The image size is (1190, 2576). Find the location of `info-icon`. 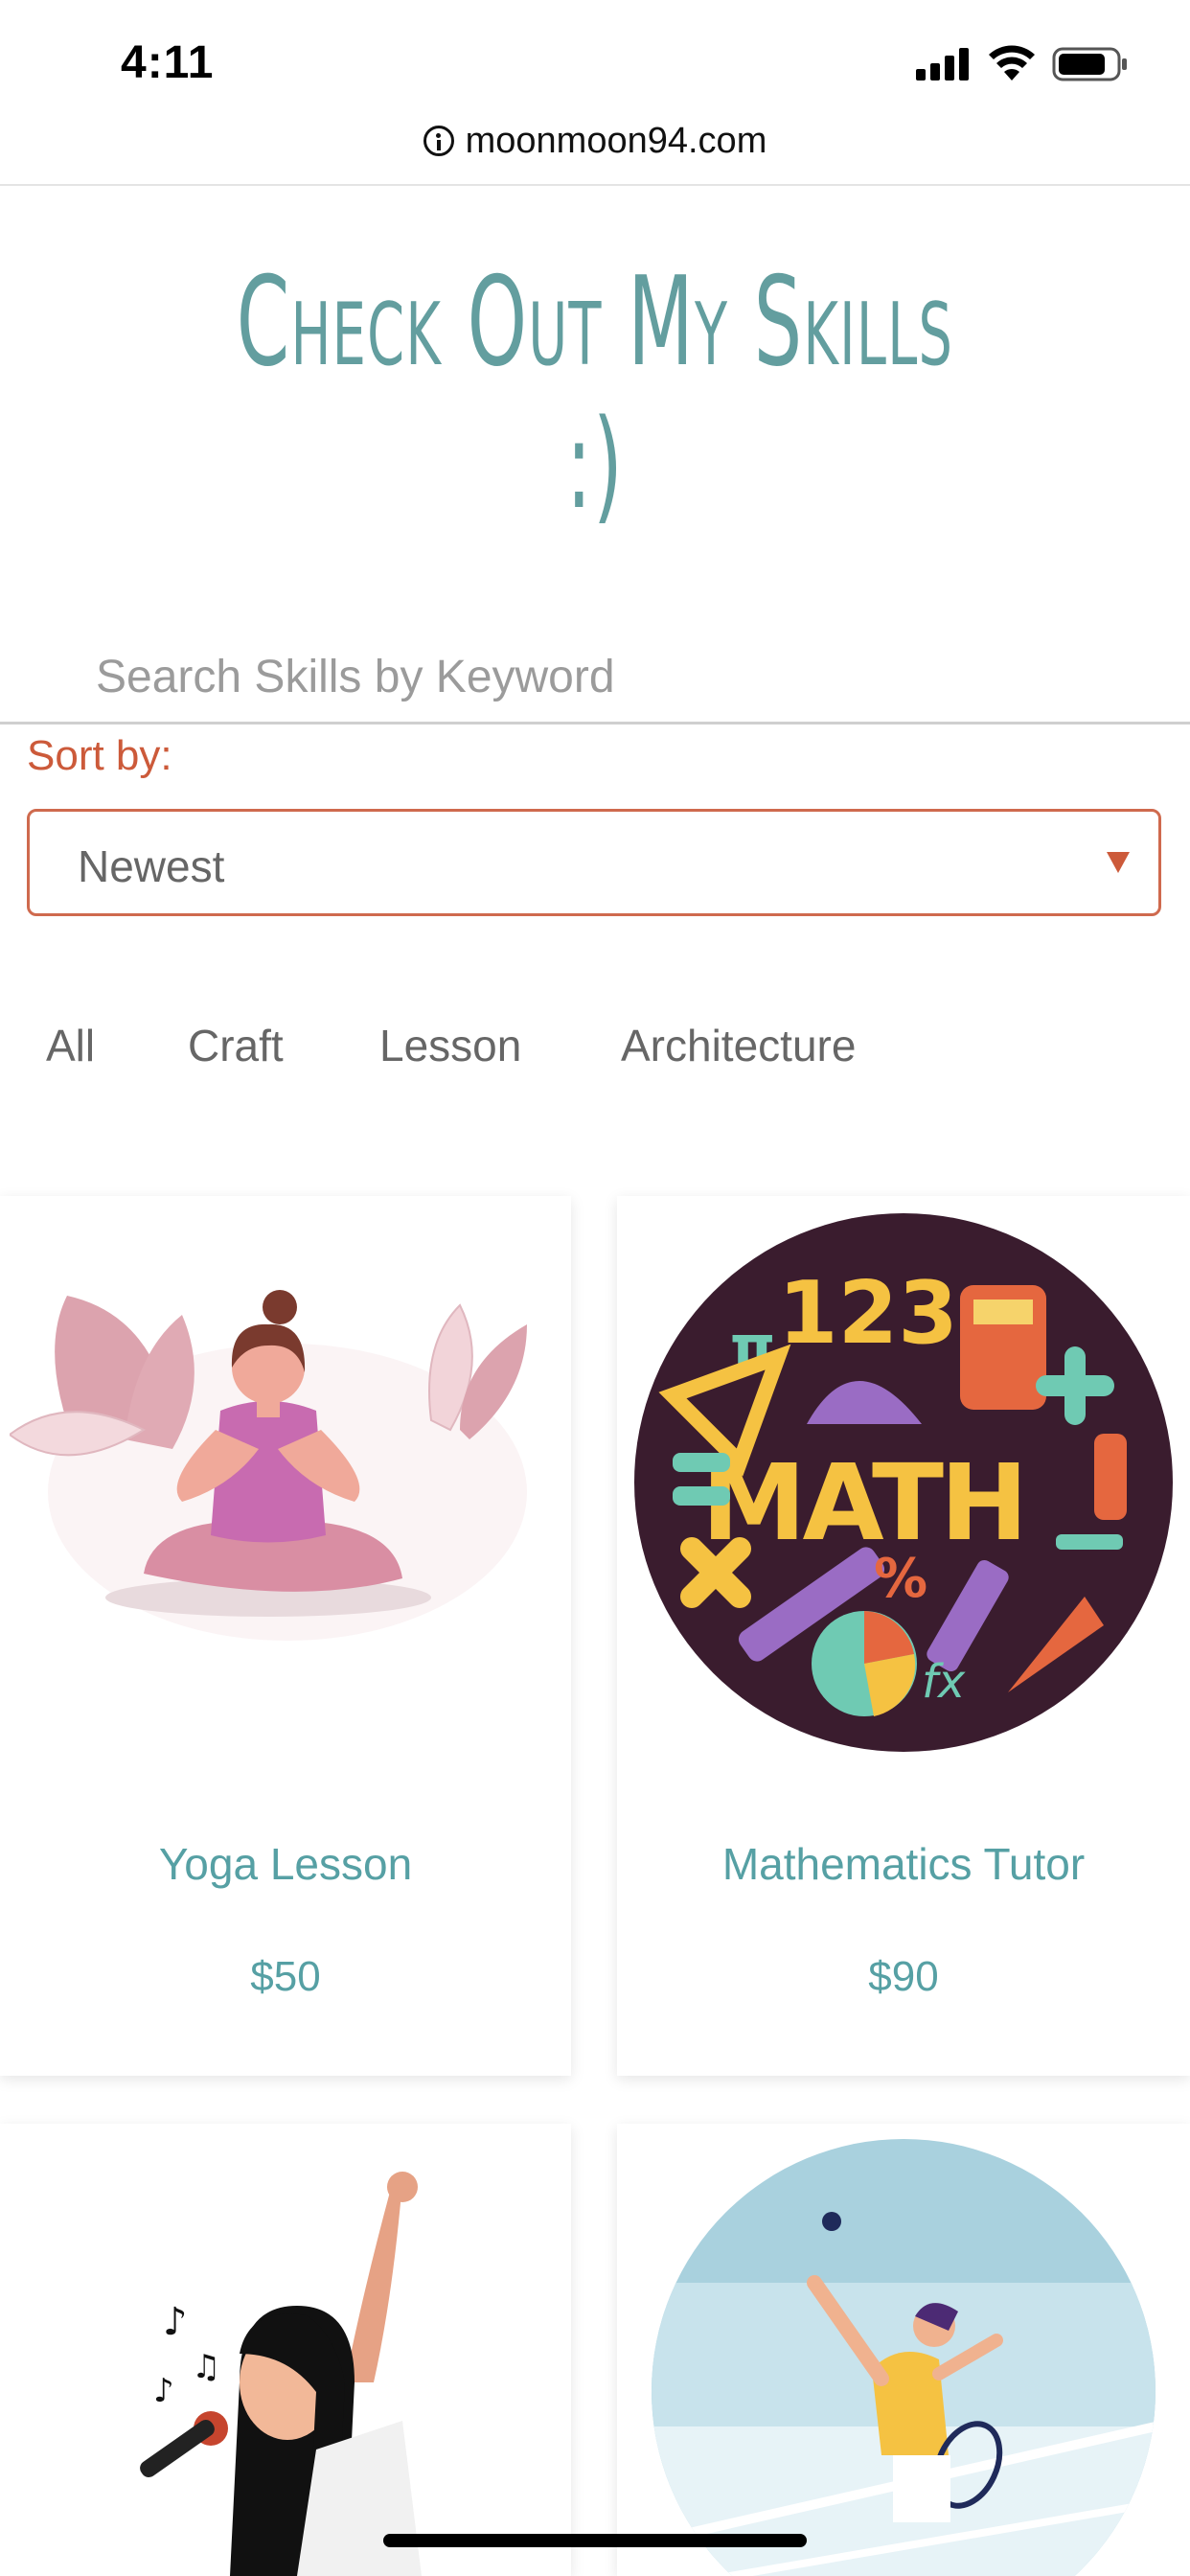

info-icon is located at coordinates (439, 141).